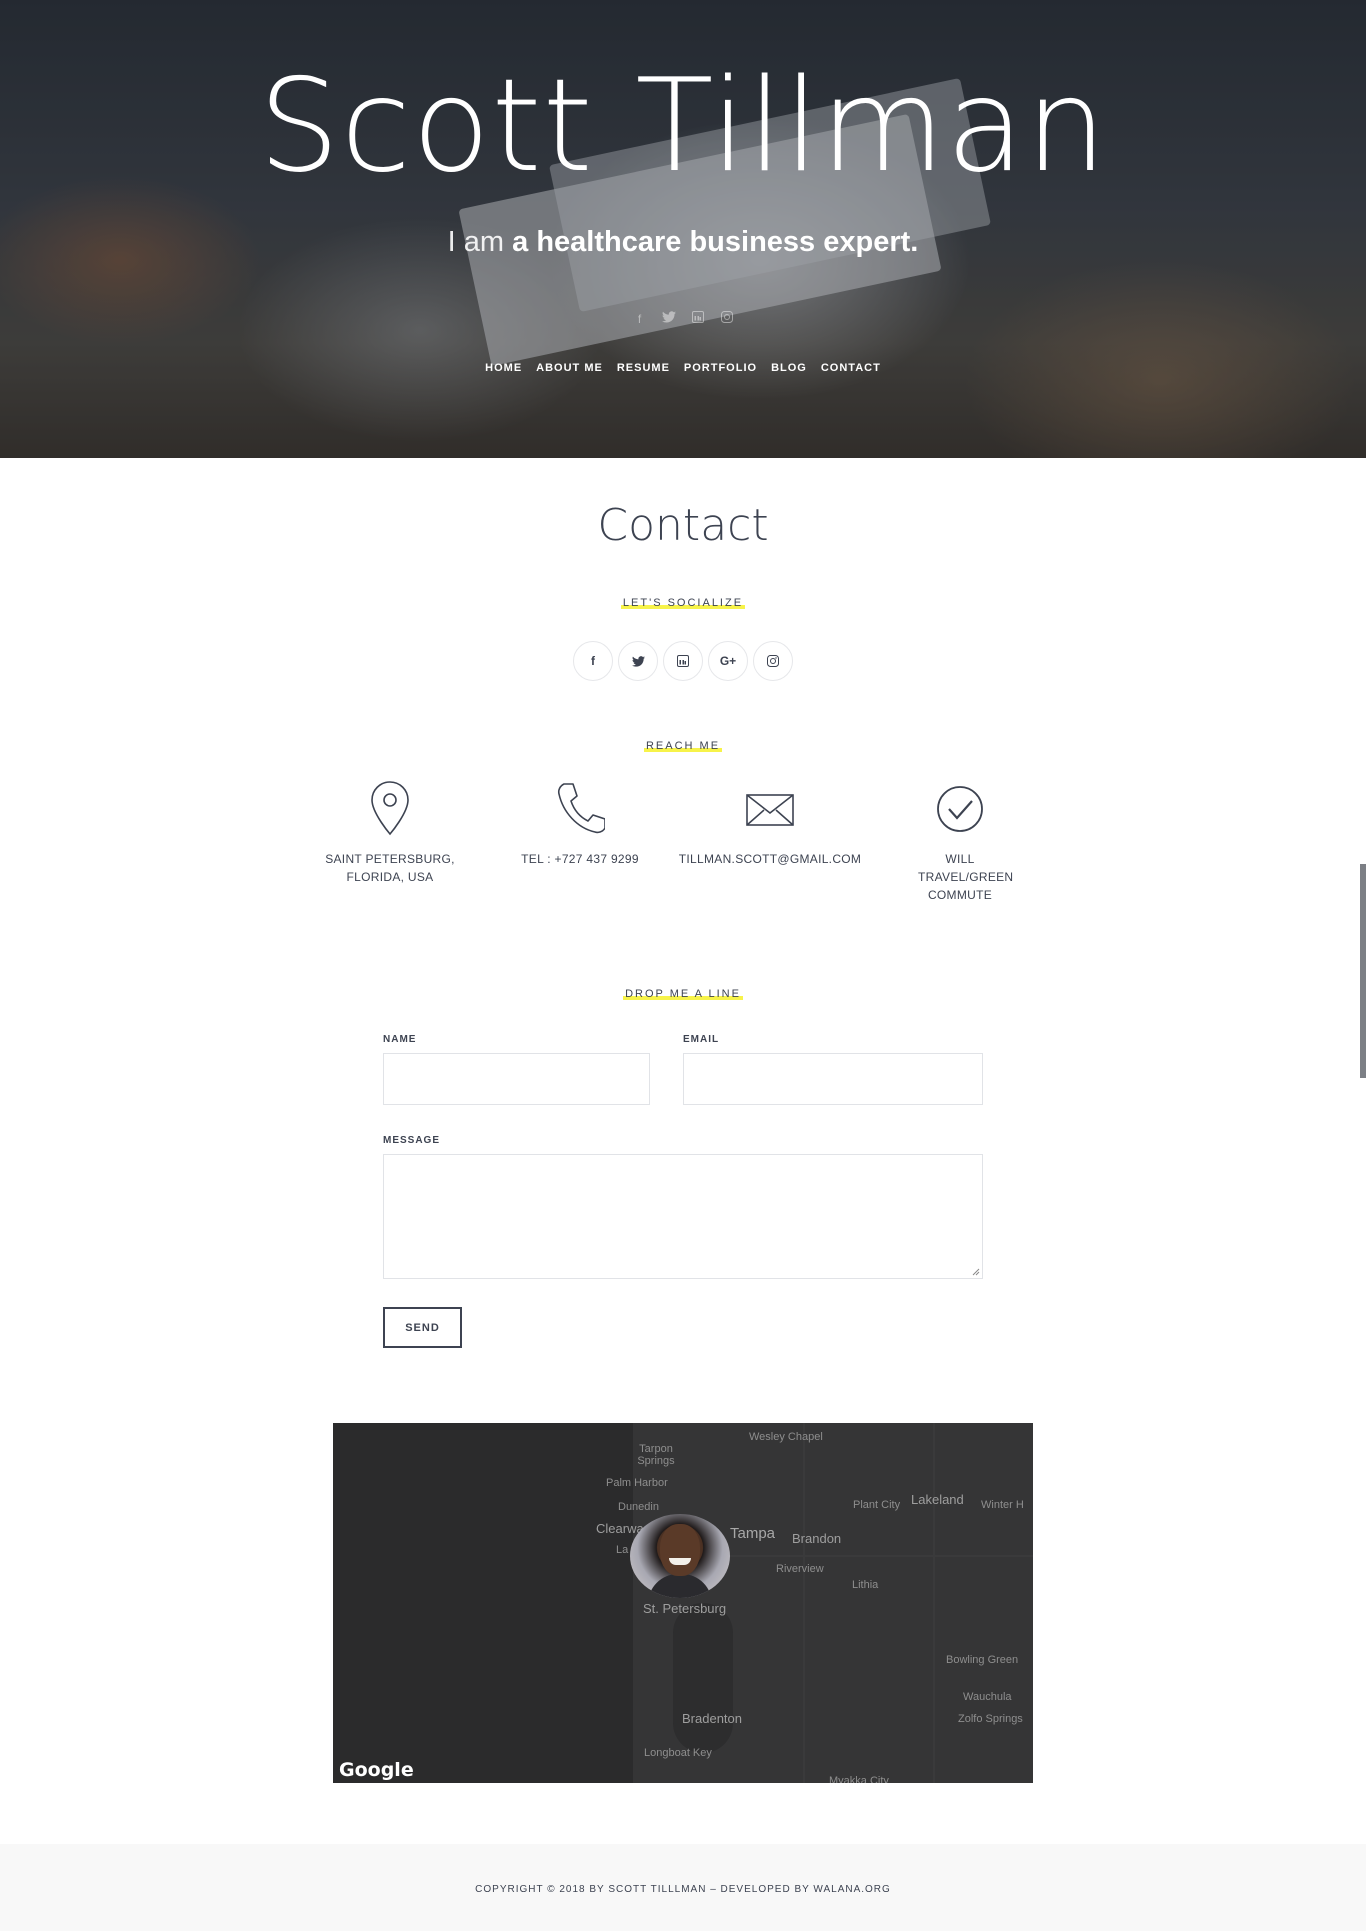 This screenshot has height=1931, width=1366. Describe the element at coordinates (680, 1586) in the screenshot. I see `avatar-shirt` at that location.